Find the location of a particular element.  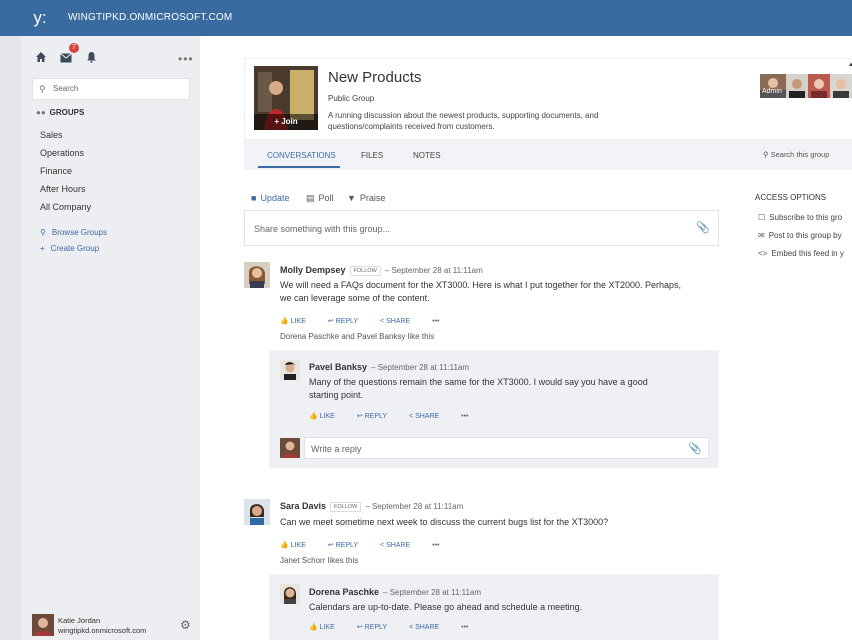

embed-feed-option: <> Embed this feed in y is located at coordinates (801, 253).